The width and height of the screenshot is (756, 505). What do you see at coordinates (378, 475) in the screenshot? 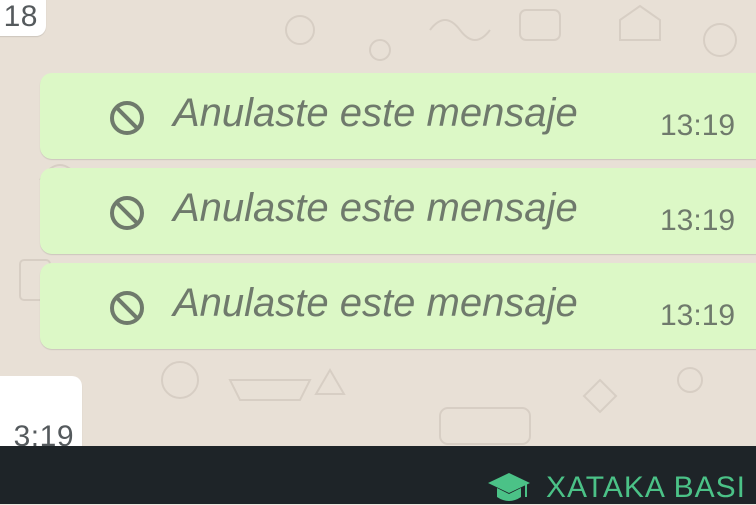
I see `brand-footer: XATAKA BASI` at bounding box center [378, 475].